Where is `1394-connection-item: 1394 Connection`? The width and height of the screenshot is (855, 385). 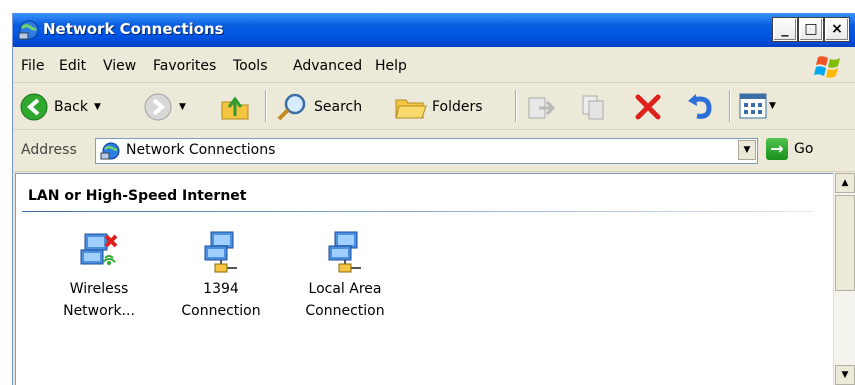
1394-connection-item: 1394 Connection is located at coordinates (221, 276).